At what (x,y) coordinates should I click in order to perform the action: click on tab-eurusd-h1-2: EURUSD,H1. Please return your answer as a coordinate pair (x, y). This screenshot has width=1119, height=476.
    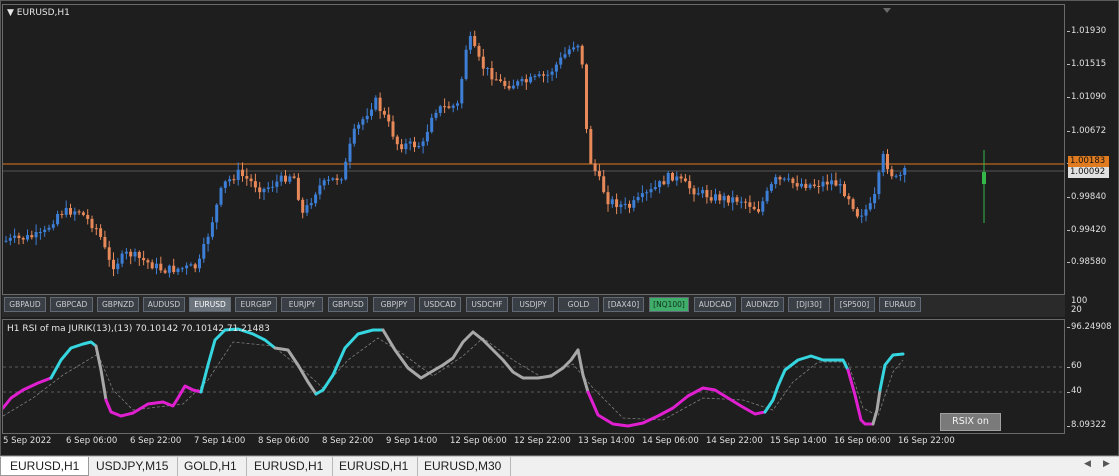
    Looking at the image, I should click on (289, 466).